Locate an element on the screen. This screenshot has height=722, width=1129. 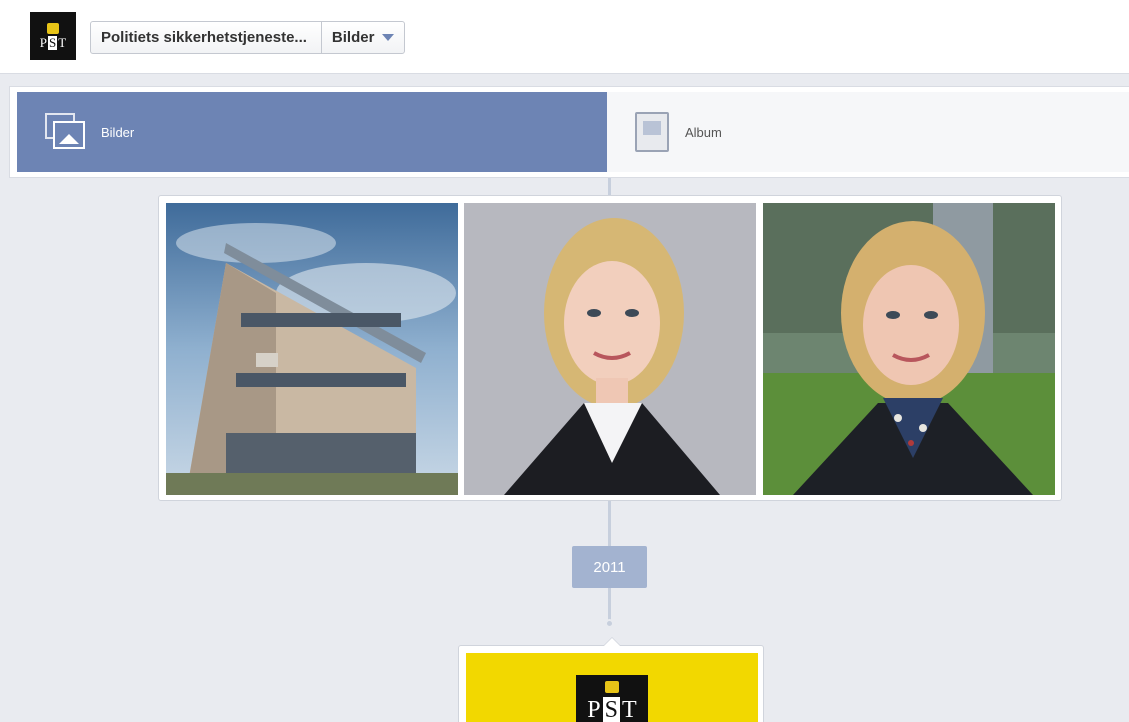
section-dropdown: Bilder is located at coordinates (363, 37).